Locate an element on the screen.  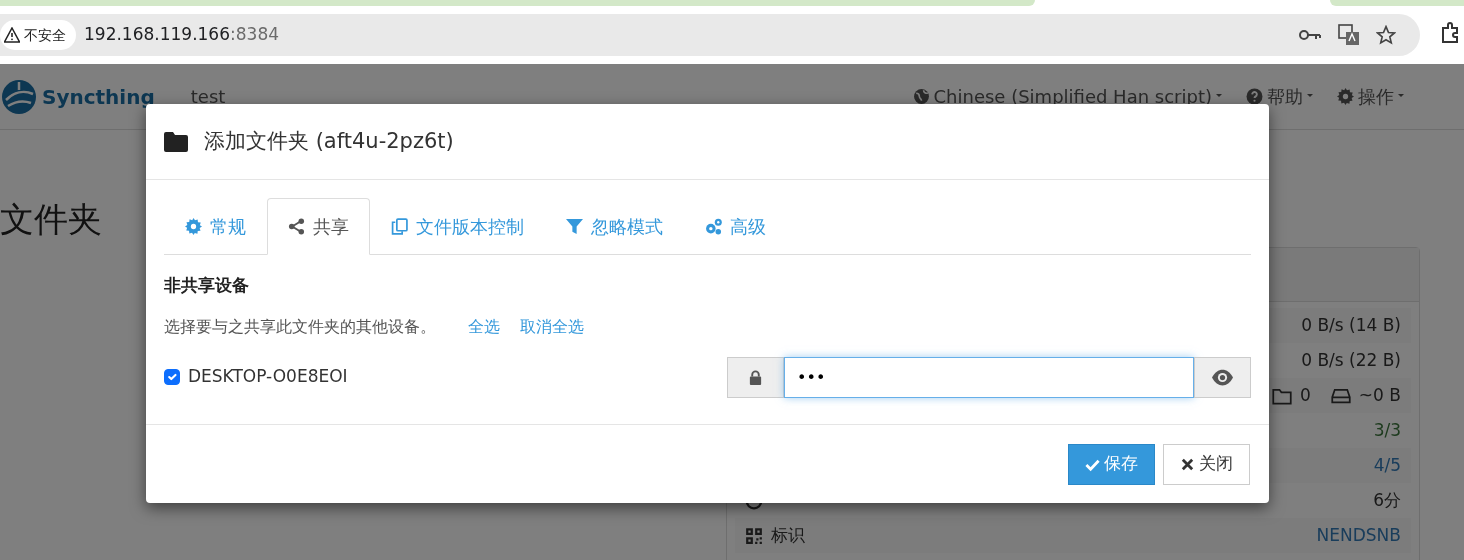
security-label: 不安全 is located at coordinates (45, 35).